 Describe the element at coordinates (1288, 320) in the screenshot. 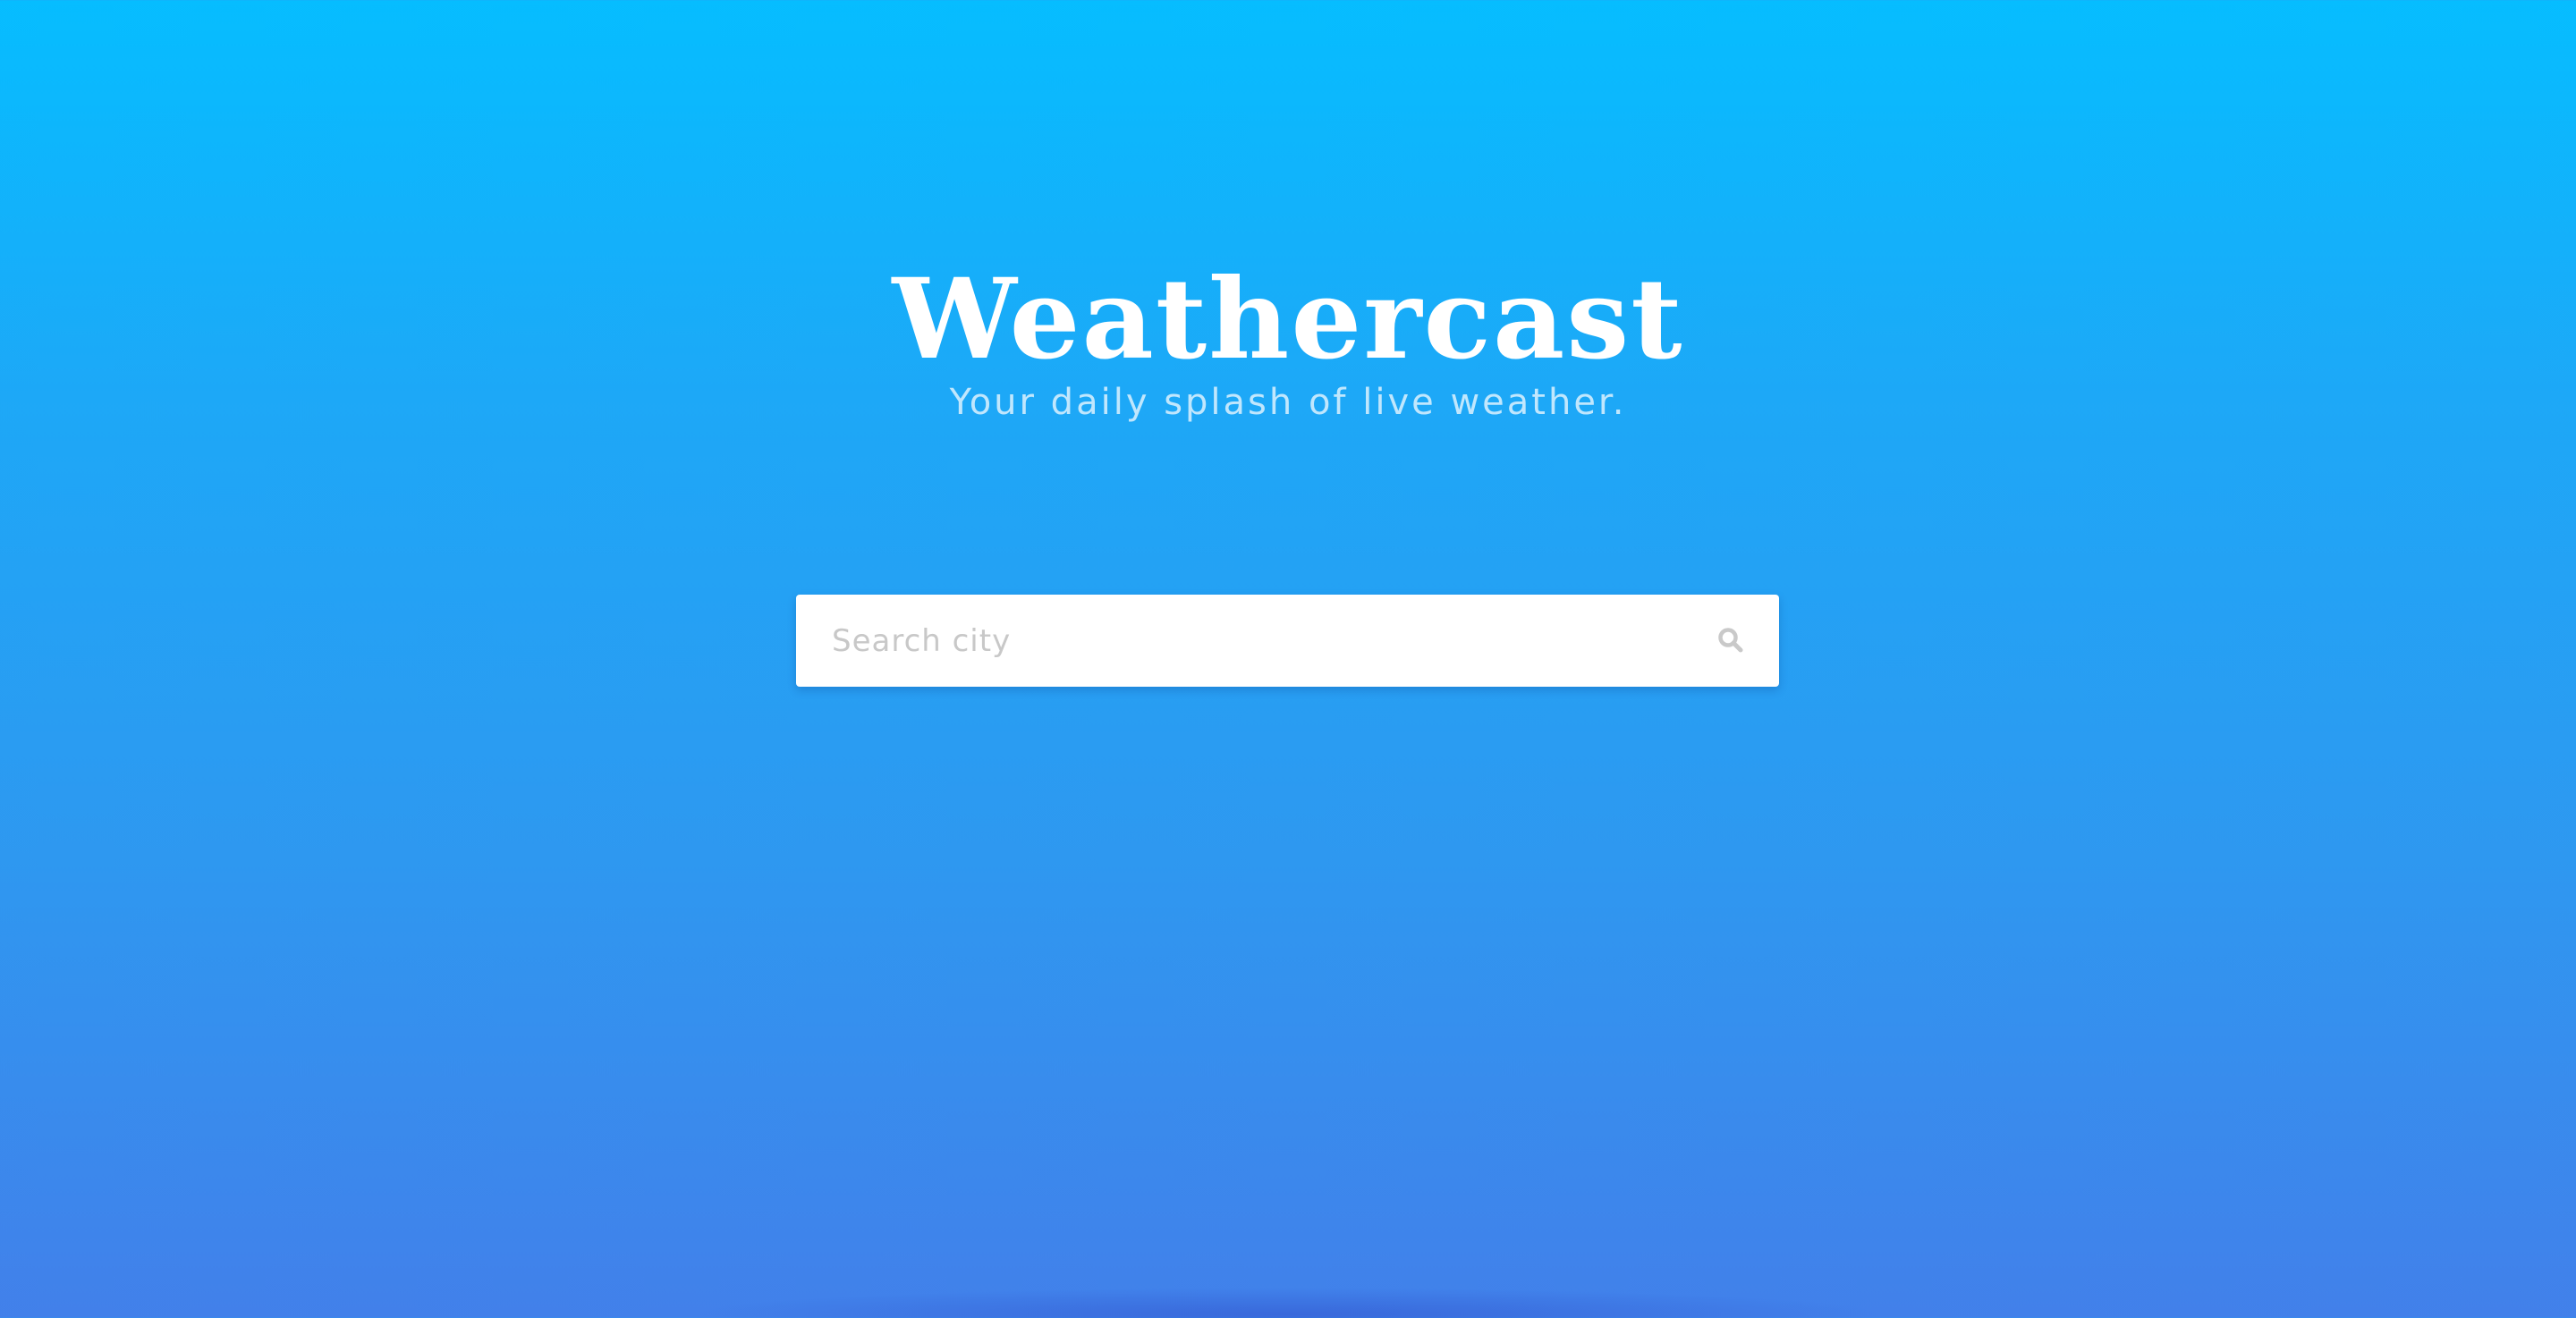

I see `app-title: Weathercast` at that location.